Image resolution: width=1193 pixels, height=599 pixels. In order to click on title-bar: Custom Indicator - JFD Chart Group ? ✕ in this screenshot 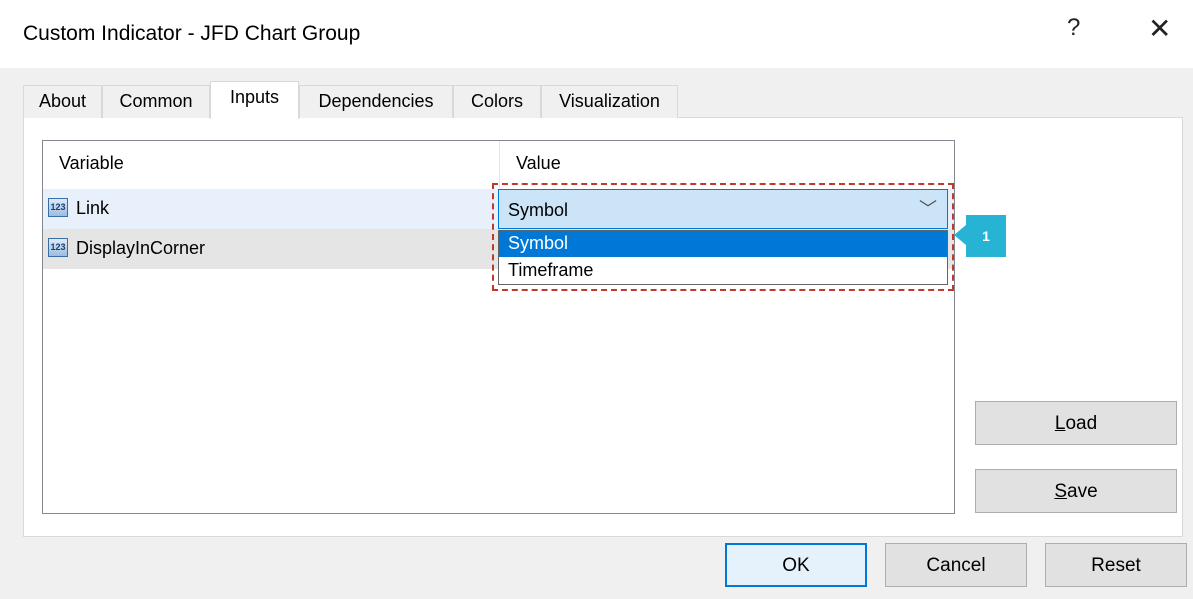, I will do `click(596, 34)`.